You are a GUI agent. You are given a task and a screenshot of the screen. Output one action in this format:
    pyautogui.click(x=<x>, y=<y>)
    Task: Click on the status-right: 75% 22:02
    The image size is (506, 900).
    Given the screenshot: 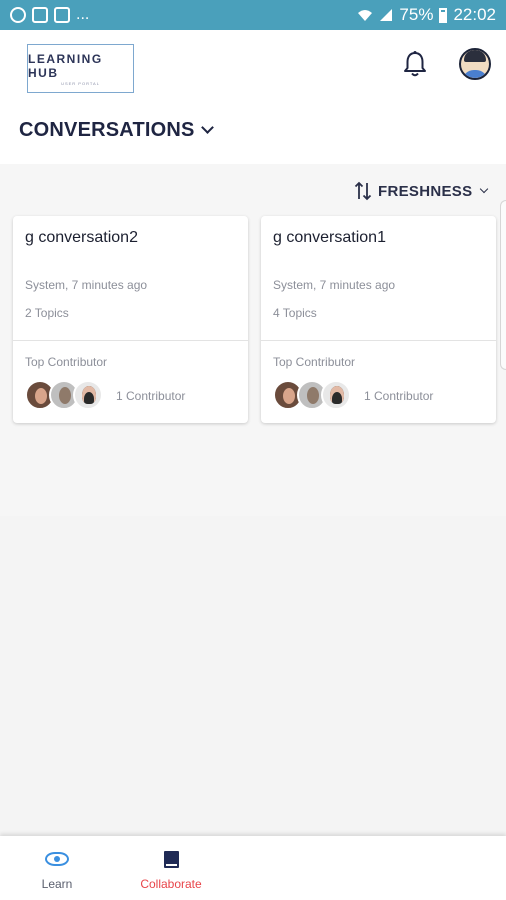 What is the action you would take?
    pyautogui.click(x=426, y=15)
    